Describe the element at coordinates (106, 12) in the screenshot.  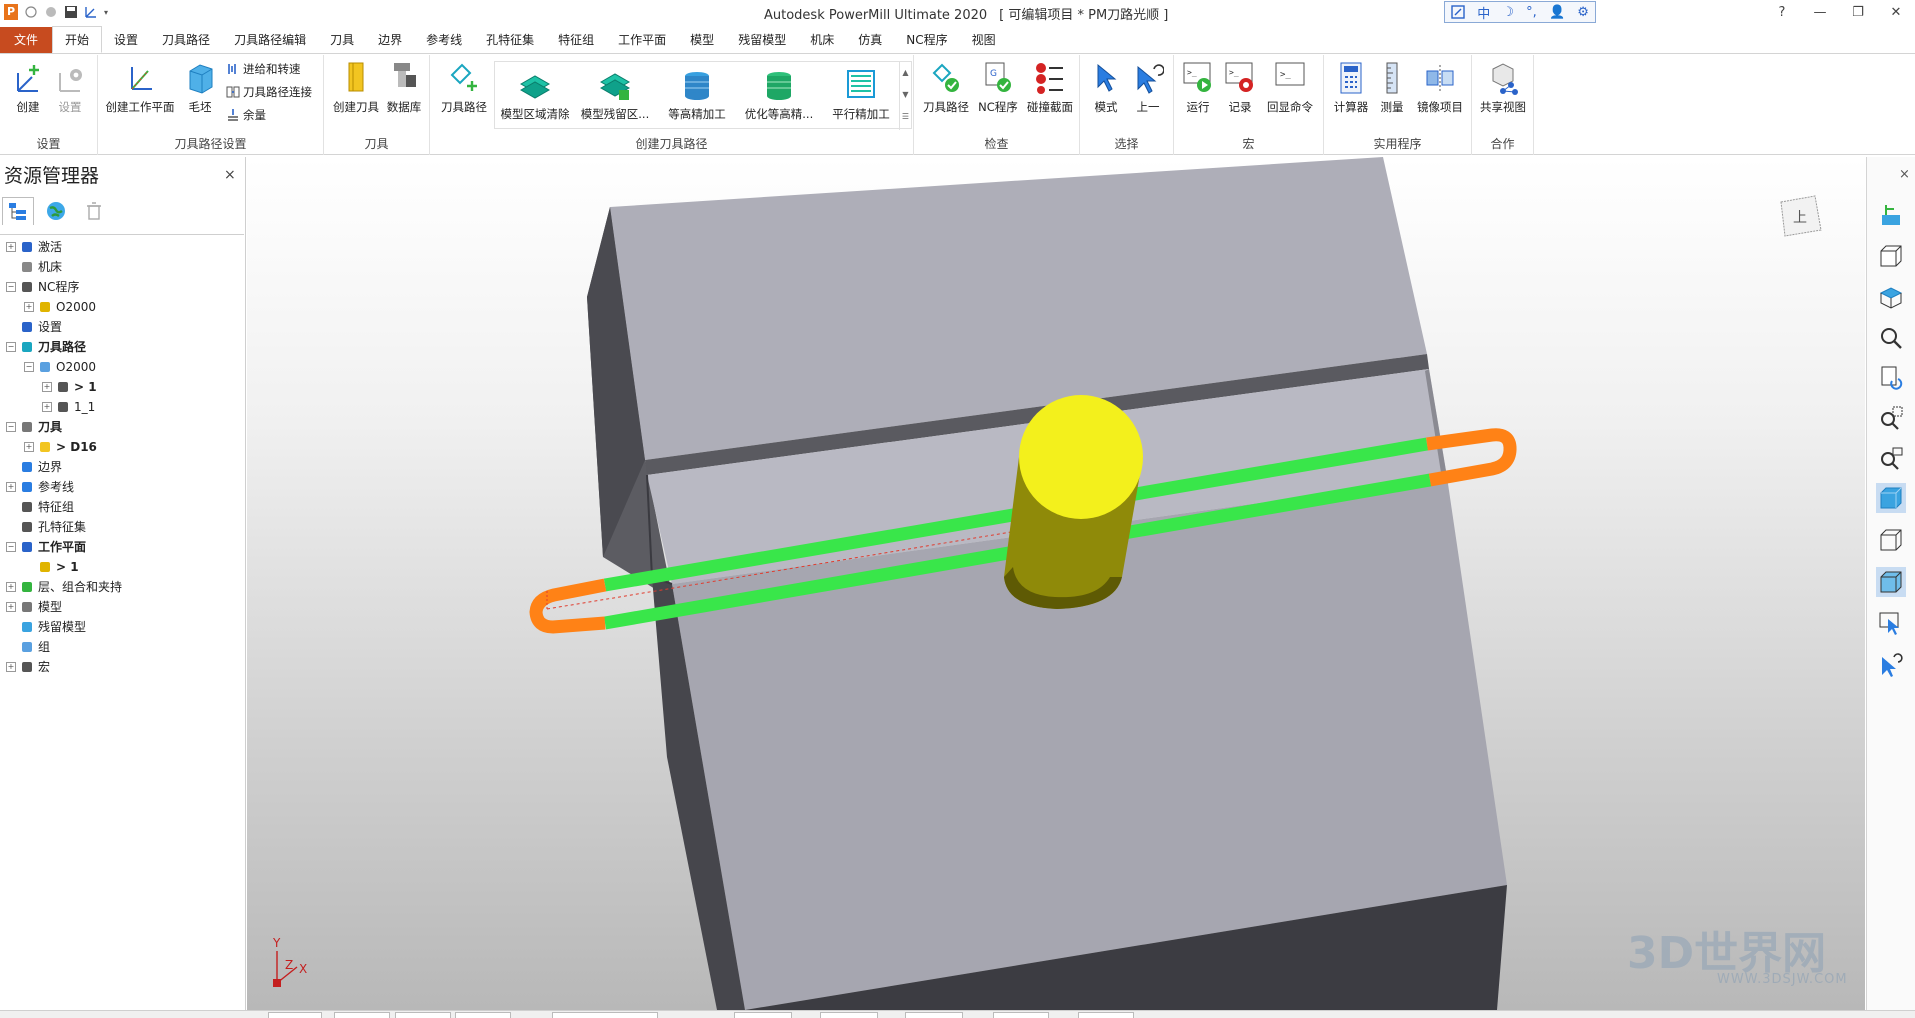
I see `qat-dropdown-icon: ▾` at that location.